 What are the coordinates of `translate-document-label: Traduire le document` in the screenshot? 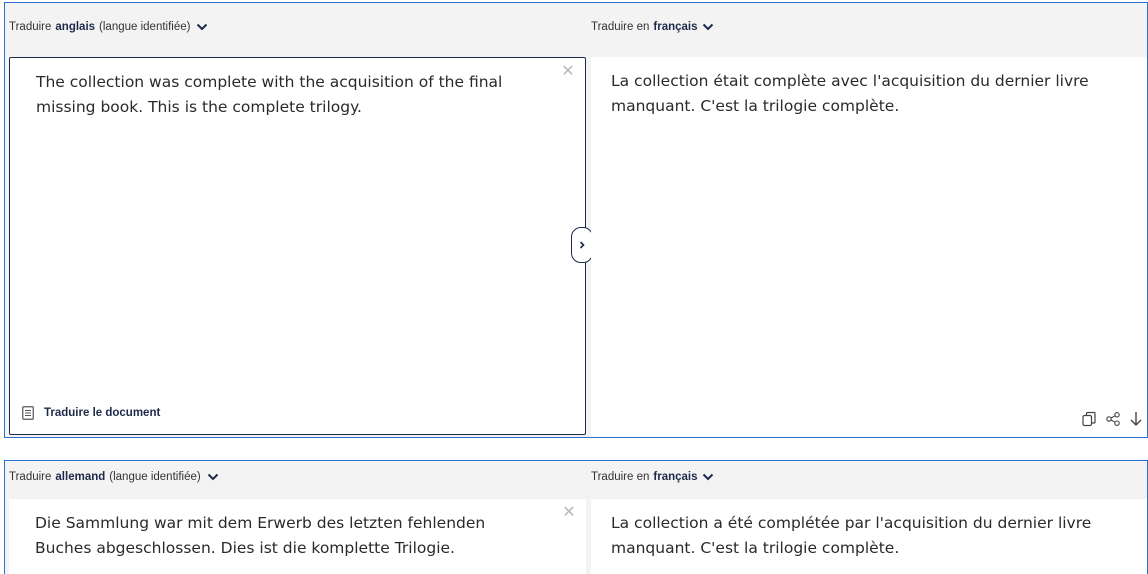 It's located at (102, 413).